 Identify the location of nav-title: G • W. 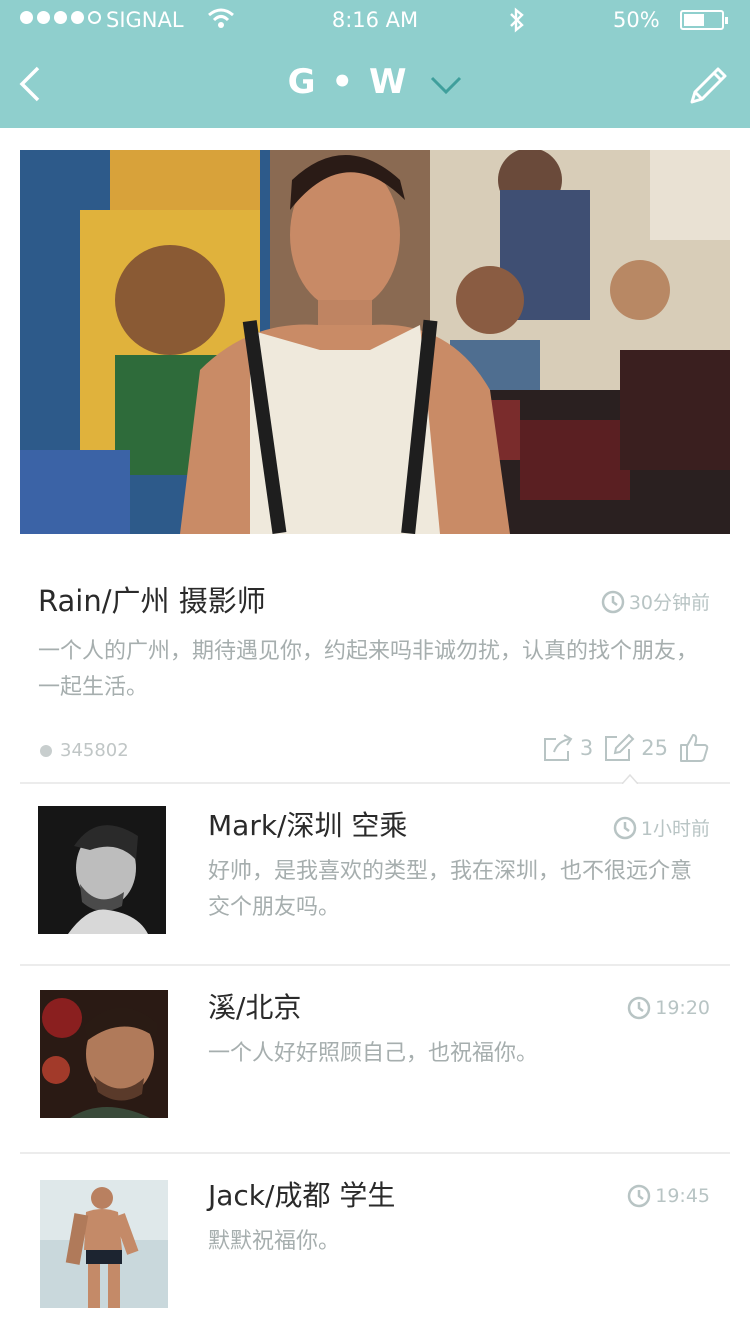
(348, 82).